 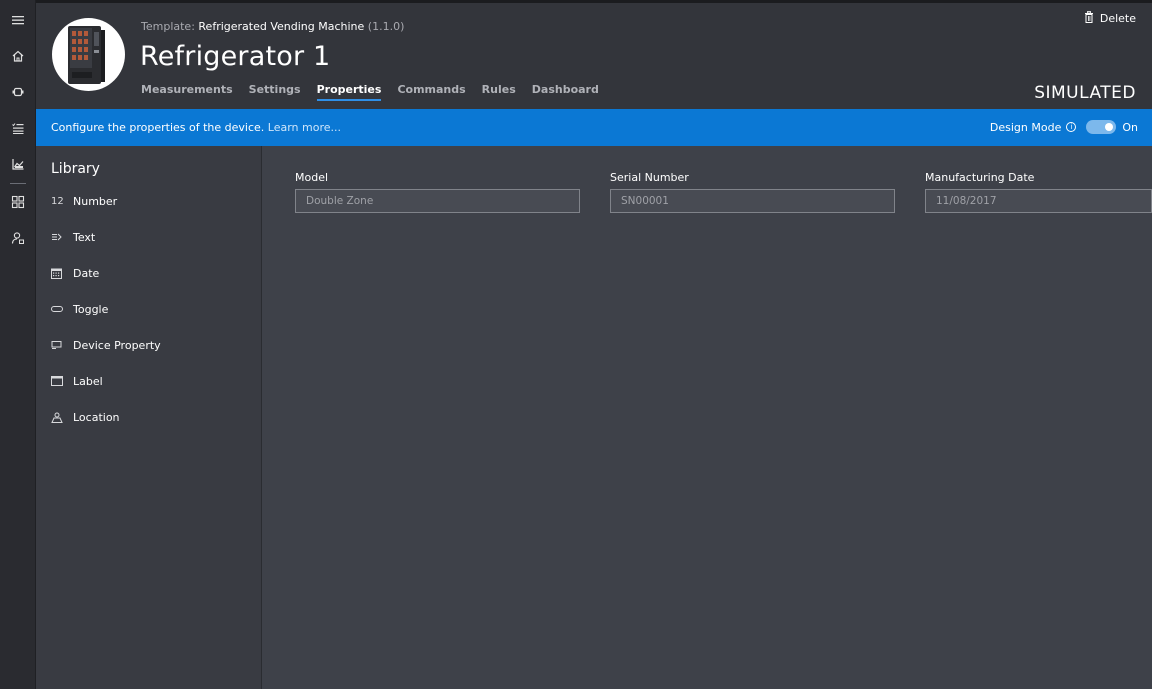 What do you see at coordinates (1117, 18) in the screenshot?
I see `delete-label: Delete` at bounding box center [1117, 18].